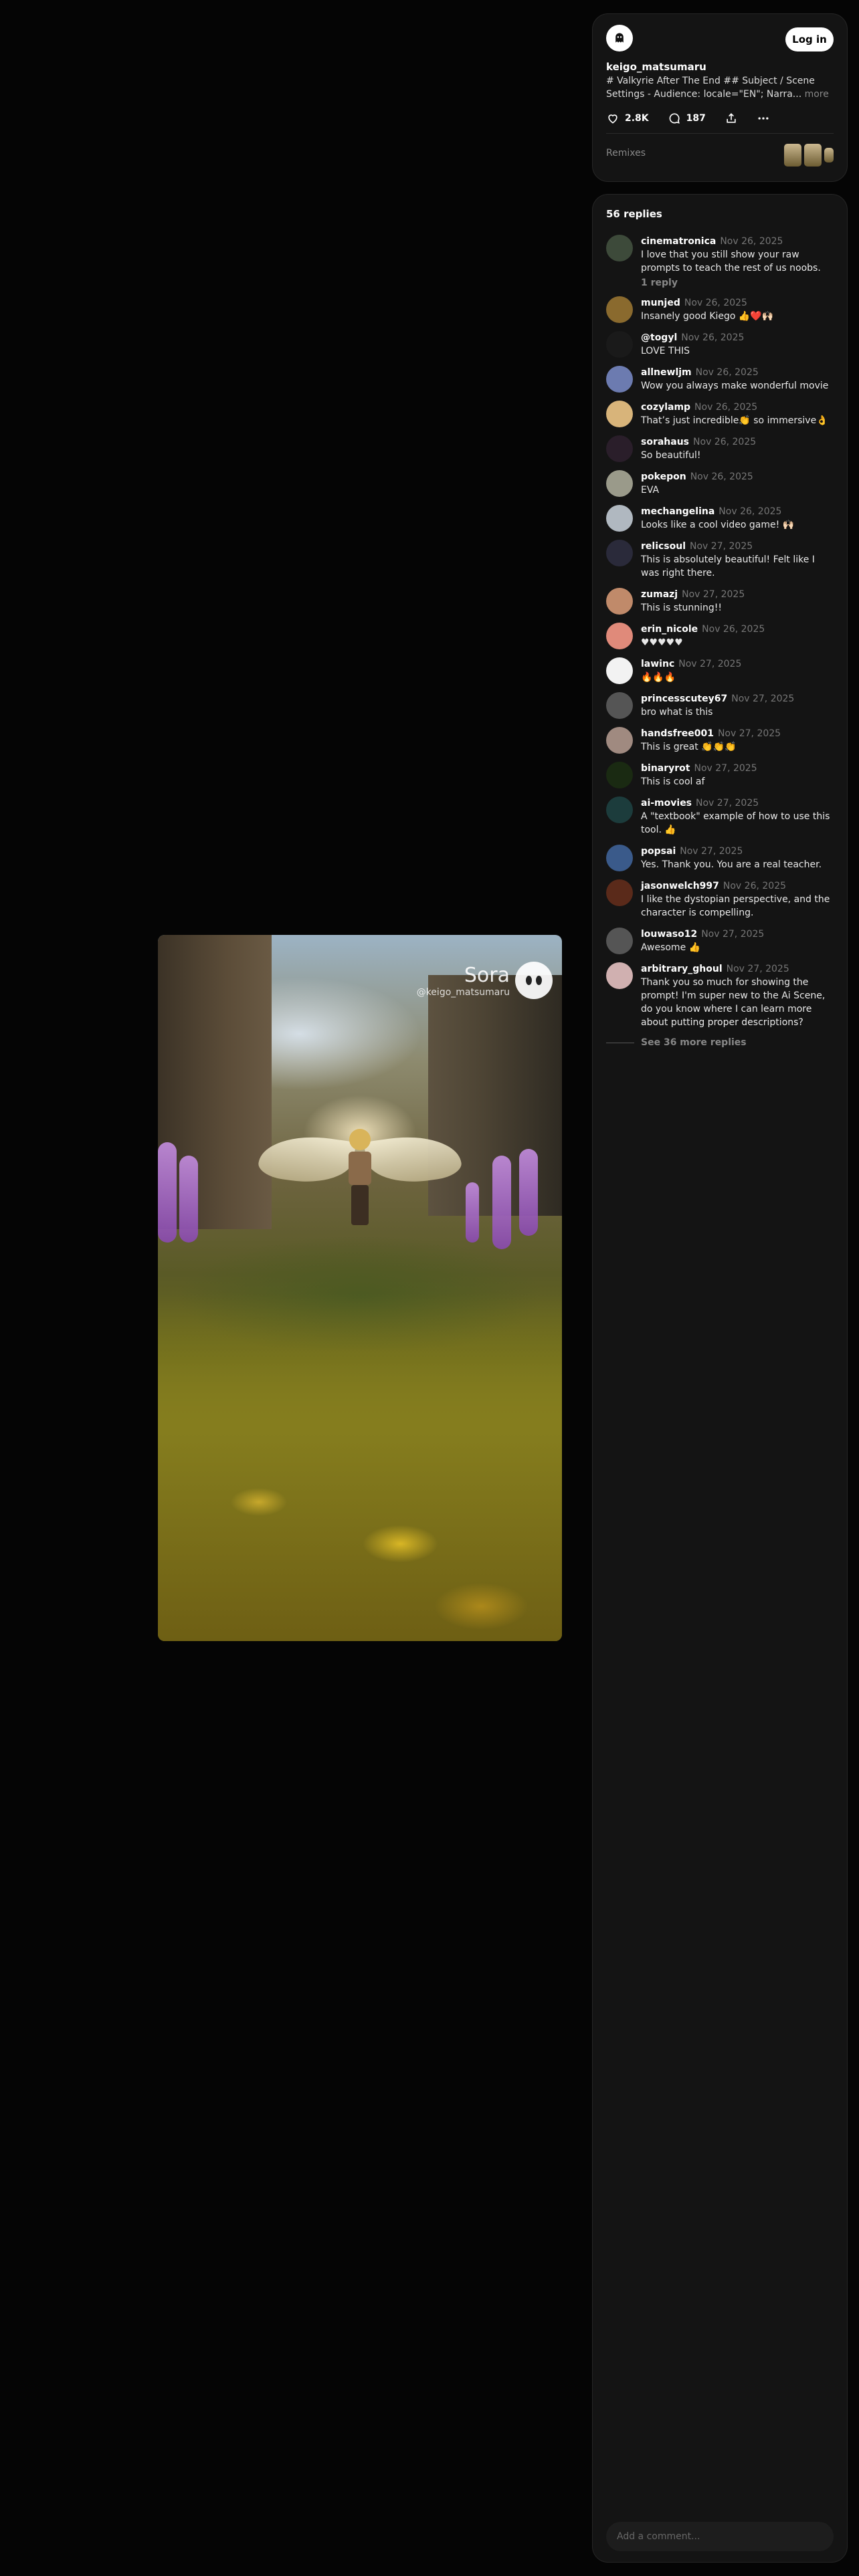 The image size is (859, 2576). I want to click on remixes-label: Remixes, so click(626, 153).